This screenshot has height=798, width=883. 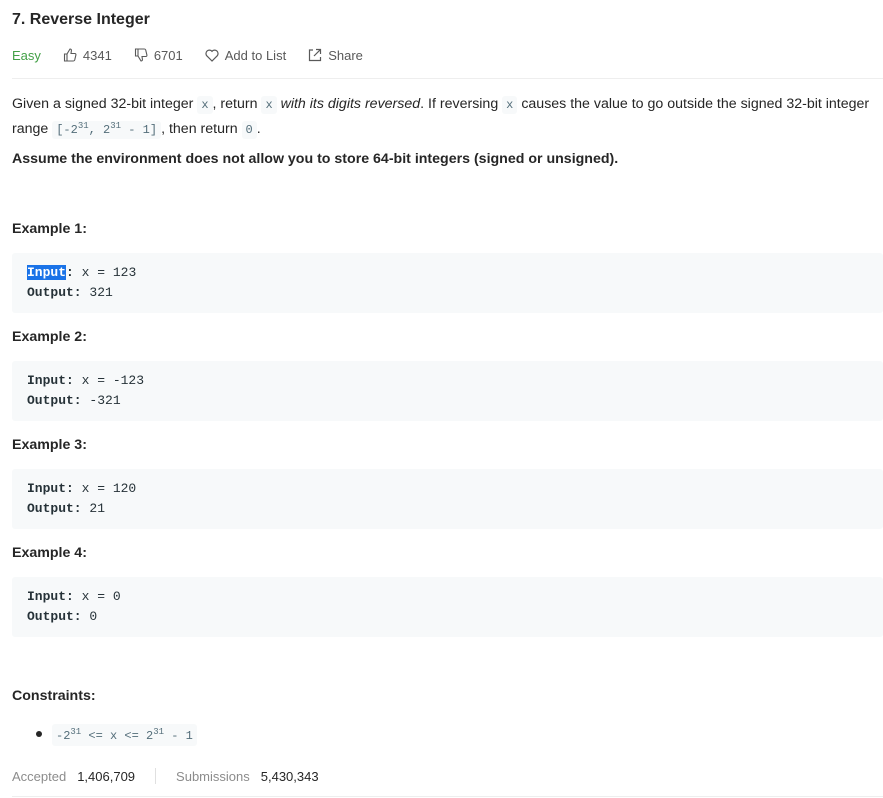 What do you see at coordinates (63, 736) in the screenshot?
I see `constraint-part: -2` at bounding box center [63, 736].